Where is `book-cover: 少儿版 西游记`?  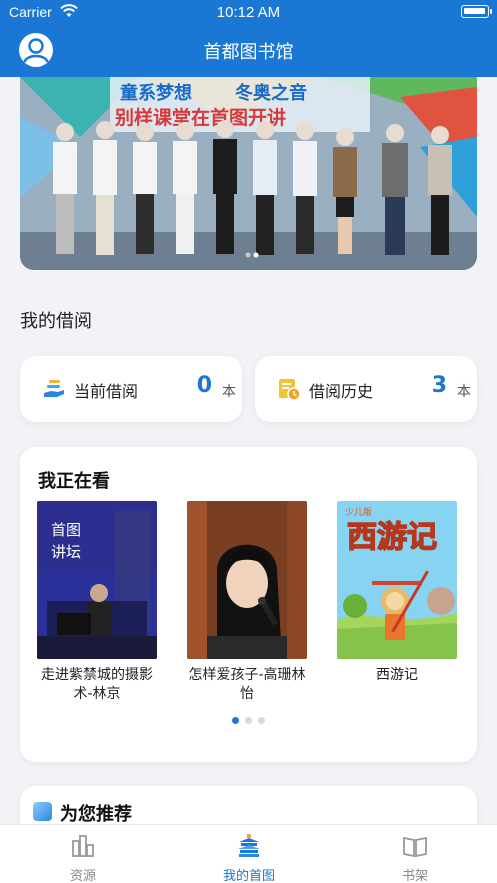 book-cover: 少儿版 西游记 is located at coordinates (397, 580).